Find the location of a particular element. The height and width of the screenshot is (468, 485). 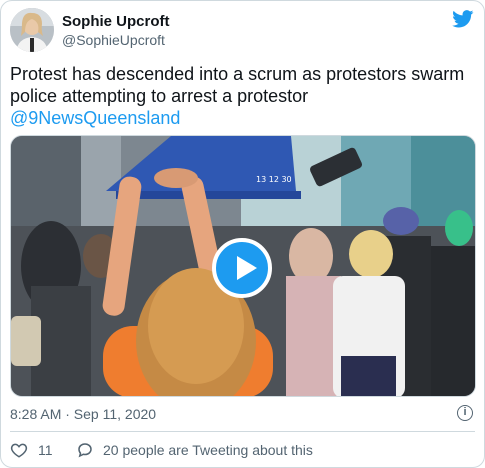

tweeting-about-text: 20 people are Tweeting about this is located at coordinates (208, 450).